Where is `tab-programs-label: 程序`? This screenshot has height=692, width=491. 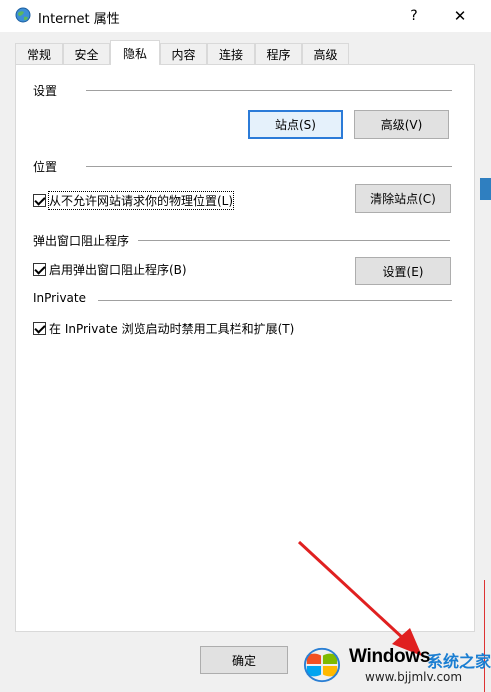
tab-programs-label: 程序 is located at coordinates (278, 54).